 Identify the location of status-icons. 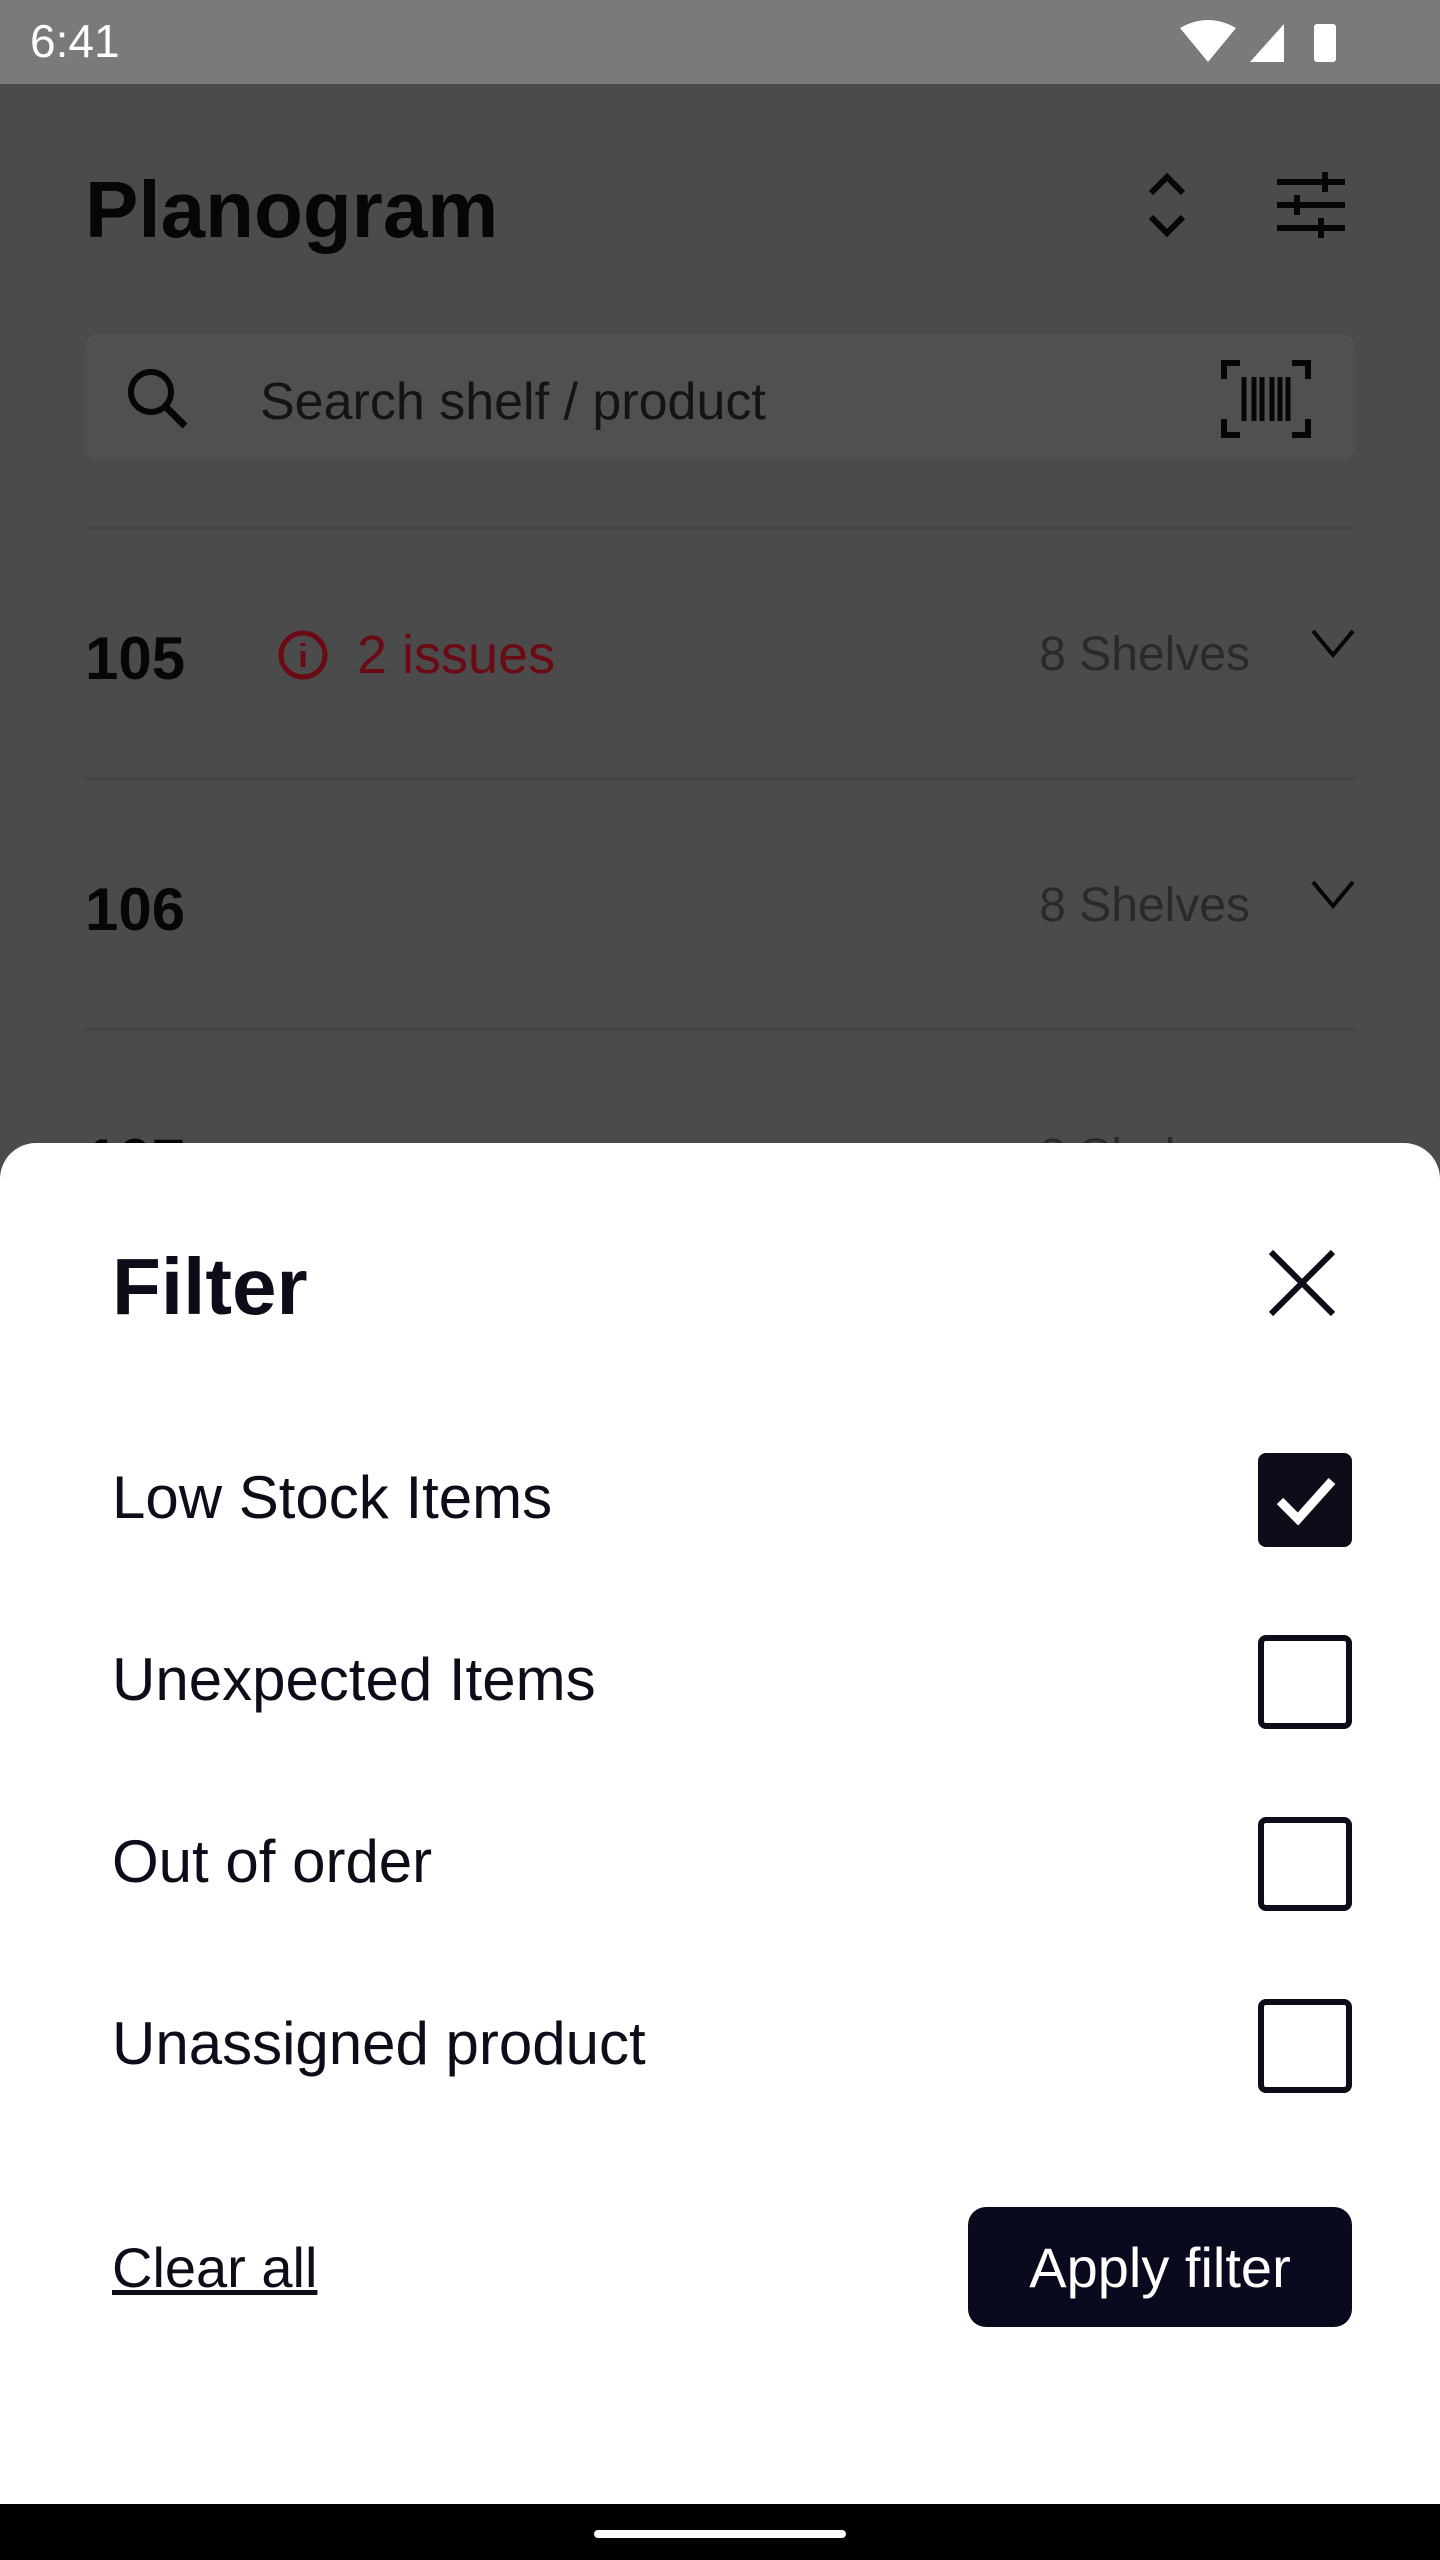
(1258, 41).